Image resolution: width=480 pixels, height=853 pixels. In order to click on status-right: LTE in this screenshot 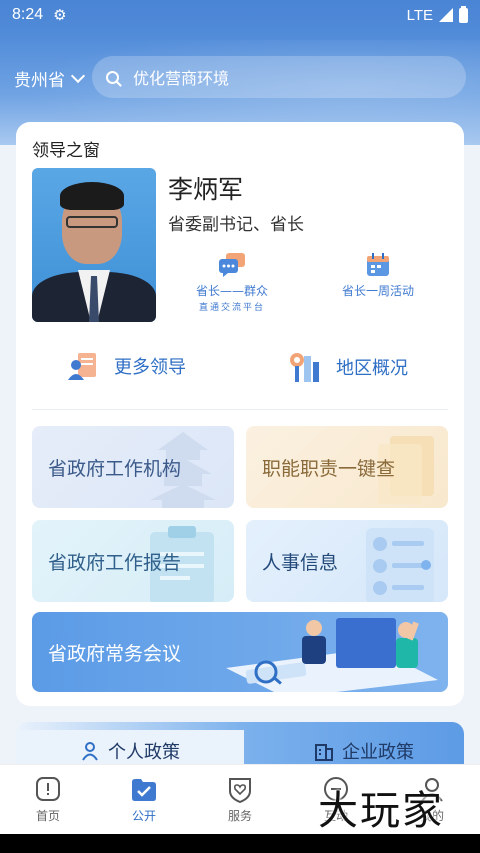, I will do `click(437, 14)`.